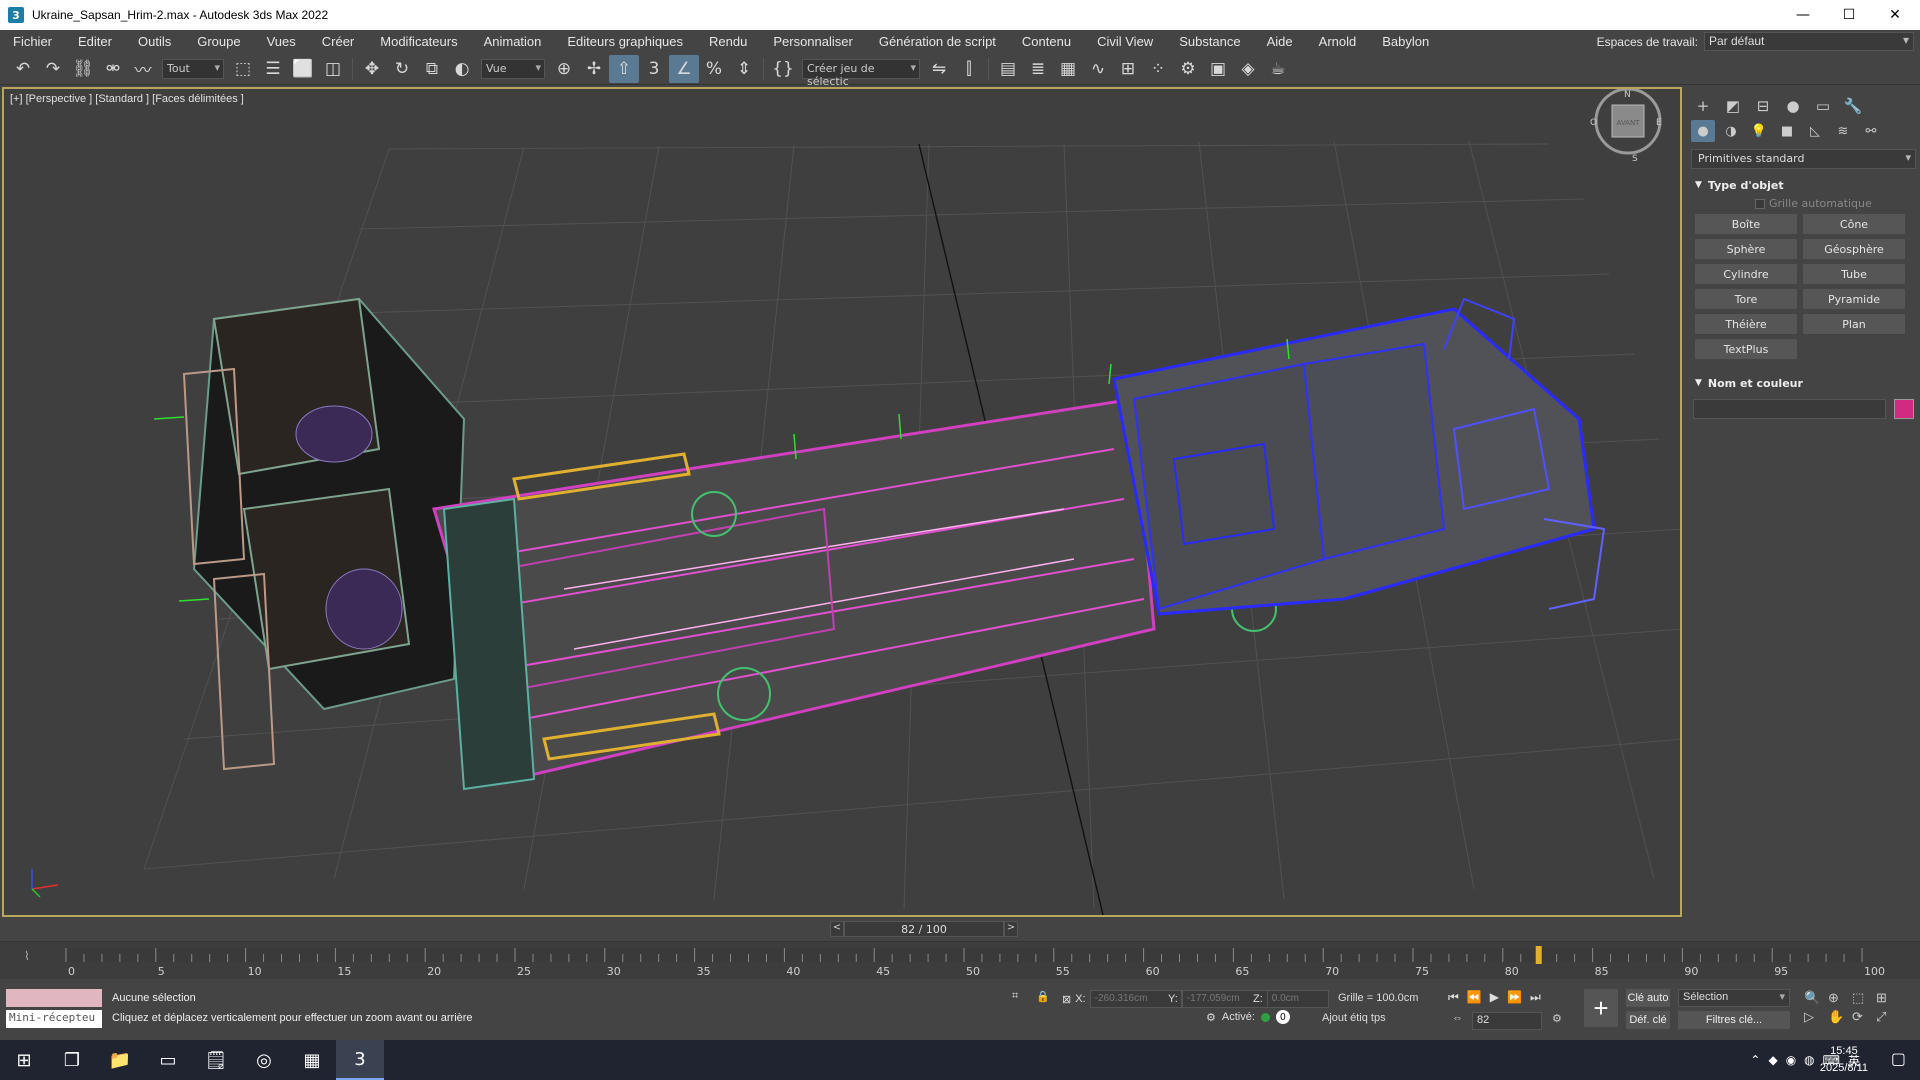 Image resolution: width=1920 pixels, height=1080 pixels. I want to click on edit-named-selection-icon: {}, so click(783, 69).